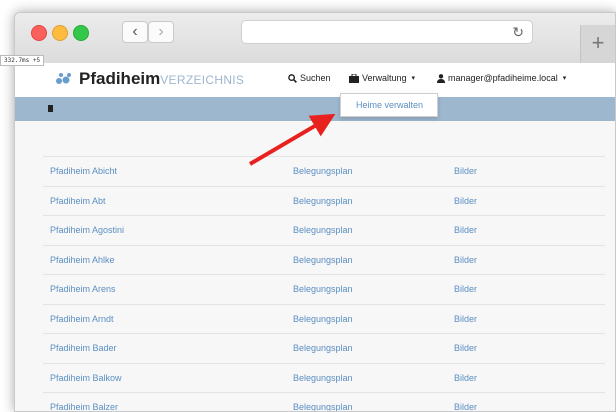  Describe the element at coordinates (292, 139) in the screenshot. I see `annotation-arrow` at that location.